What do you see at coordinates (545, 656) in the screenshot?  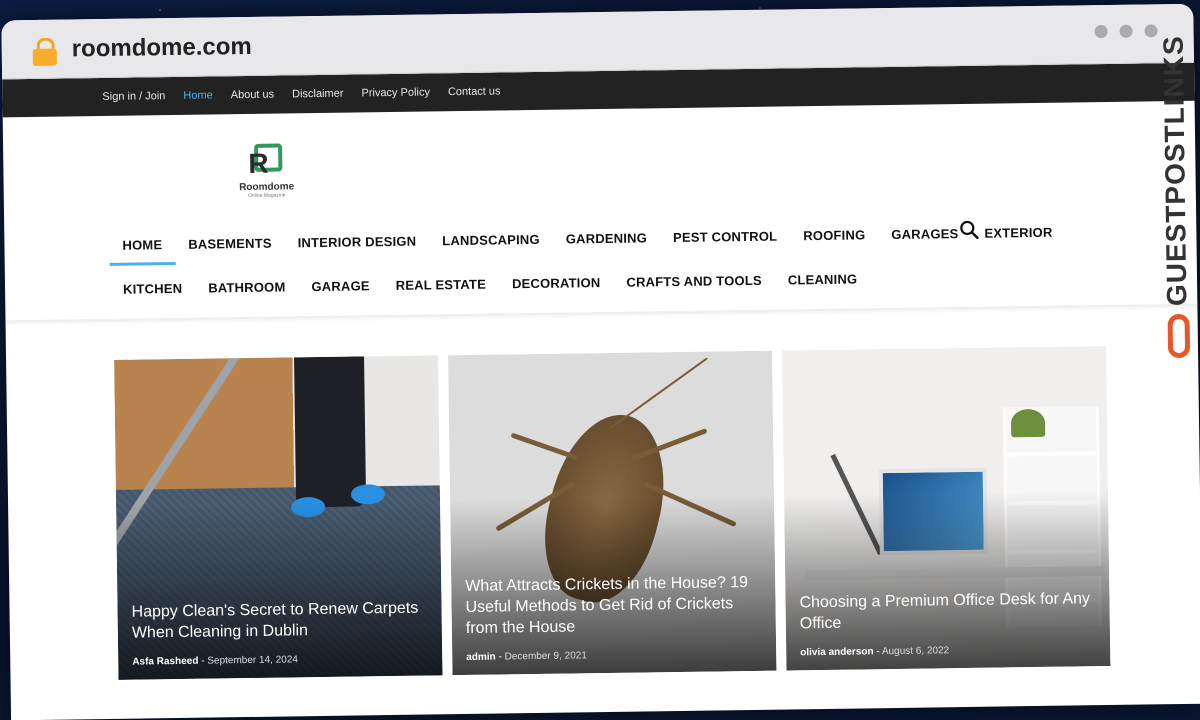 I see `article-date: December 9, 2021` at bounding box center [545, 656].